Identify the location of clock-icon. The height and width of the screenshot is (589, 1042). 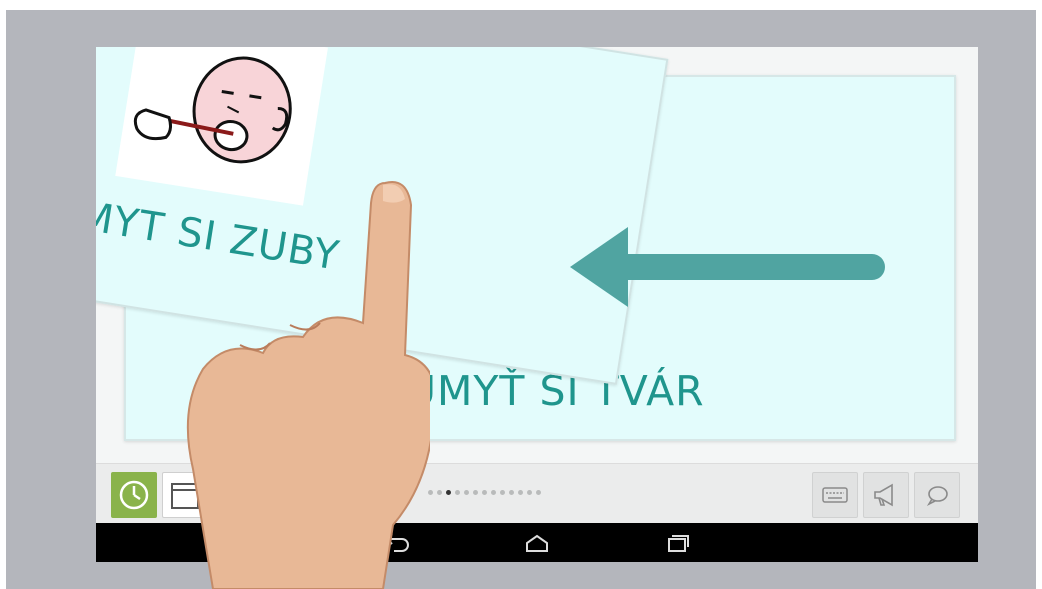
(134, 495).